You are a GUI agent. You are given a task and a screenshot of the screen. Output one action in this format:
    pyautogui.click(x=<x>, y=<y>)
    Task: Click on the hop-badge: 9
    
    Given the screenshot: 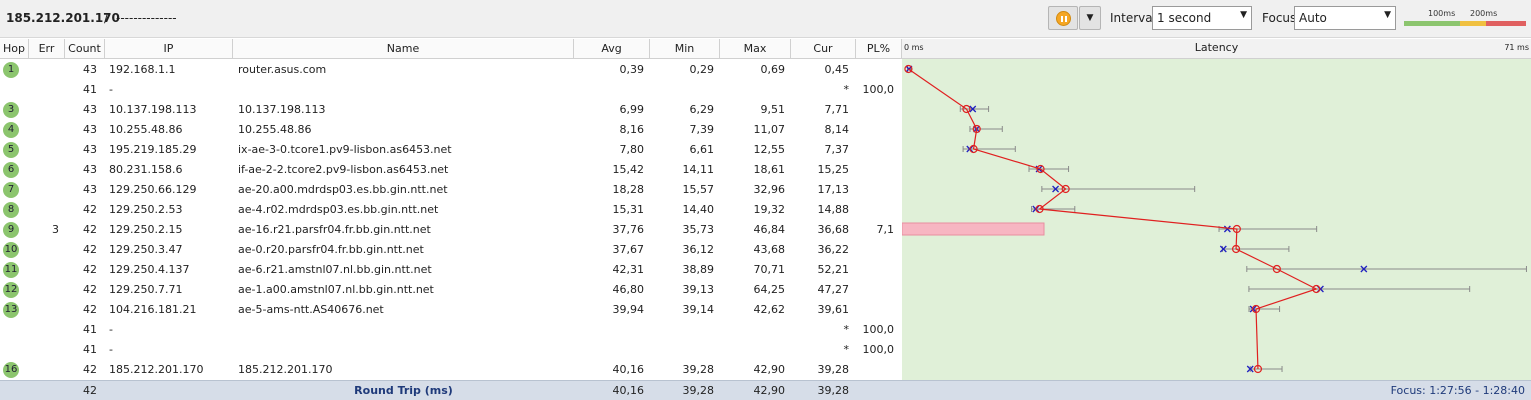 What is the action you would take?
    pyautogui.click(x=11, y=230)
    